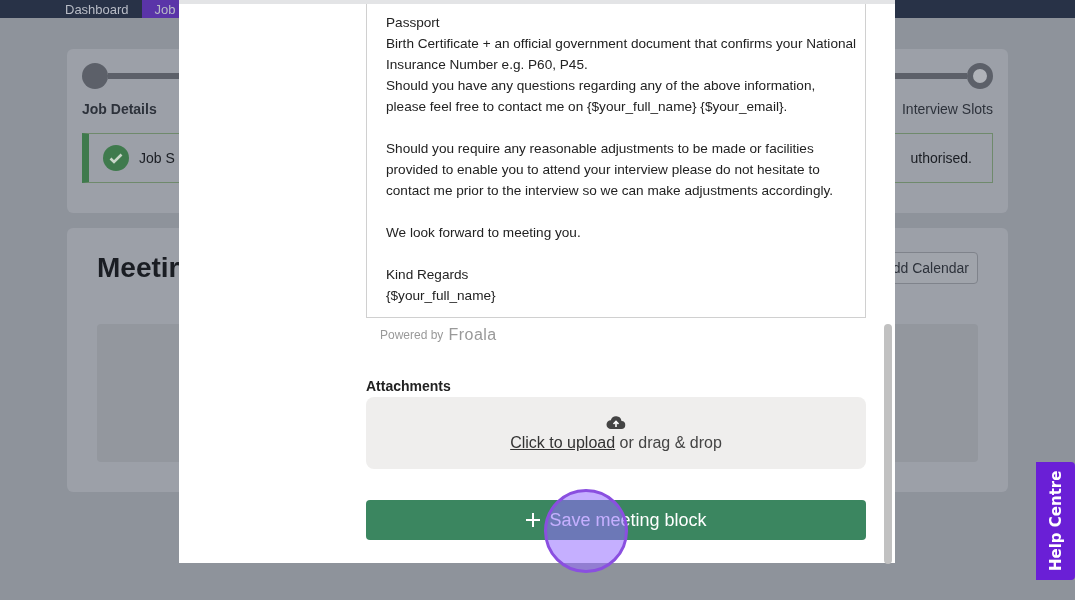  I want to click on alert-text: uthorised., so click(941, 158).